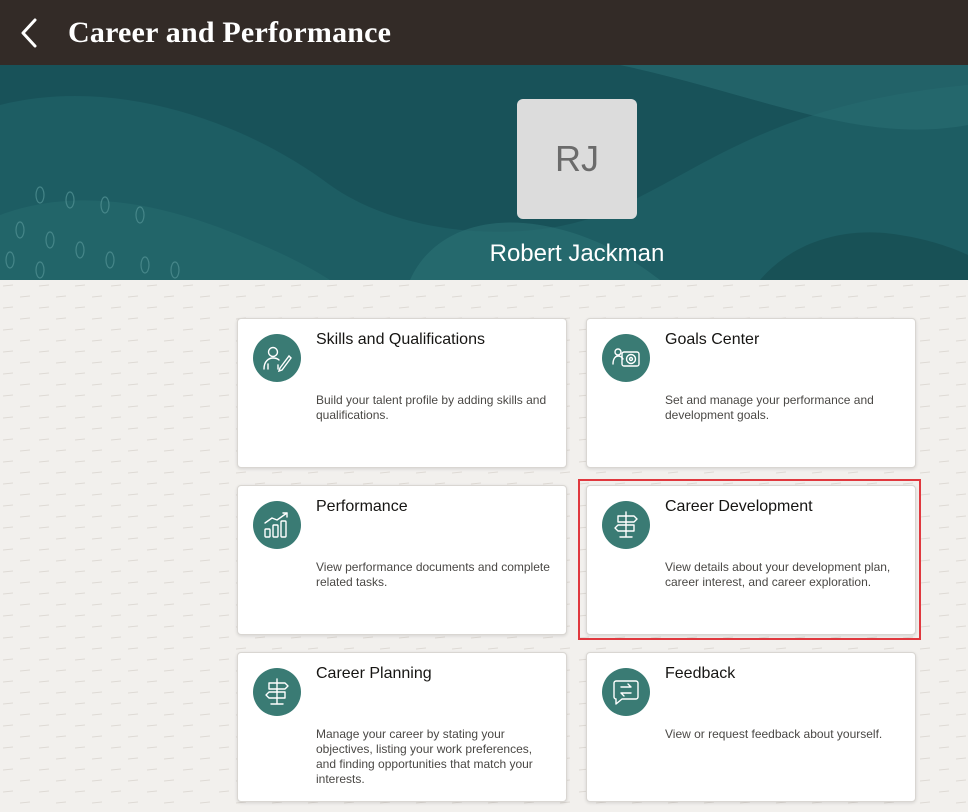 This screenshot has height=812, width=968. What do you see at coordinates (230, 32) in the screenshot?
I see `page-title: Career and Performance` at bounding box center [230, 32].